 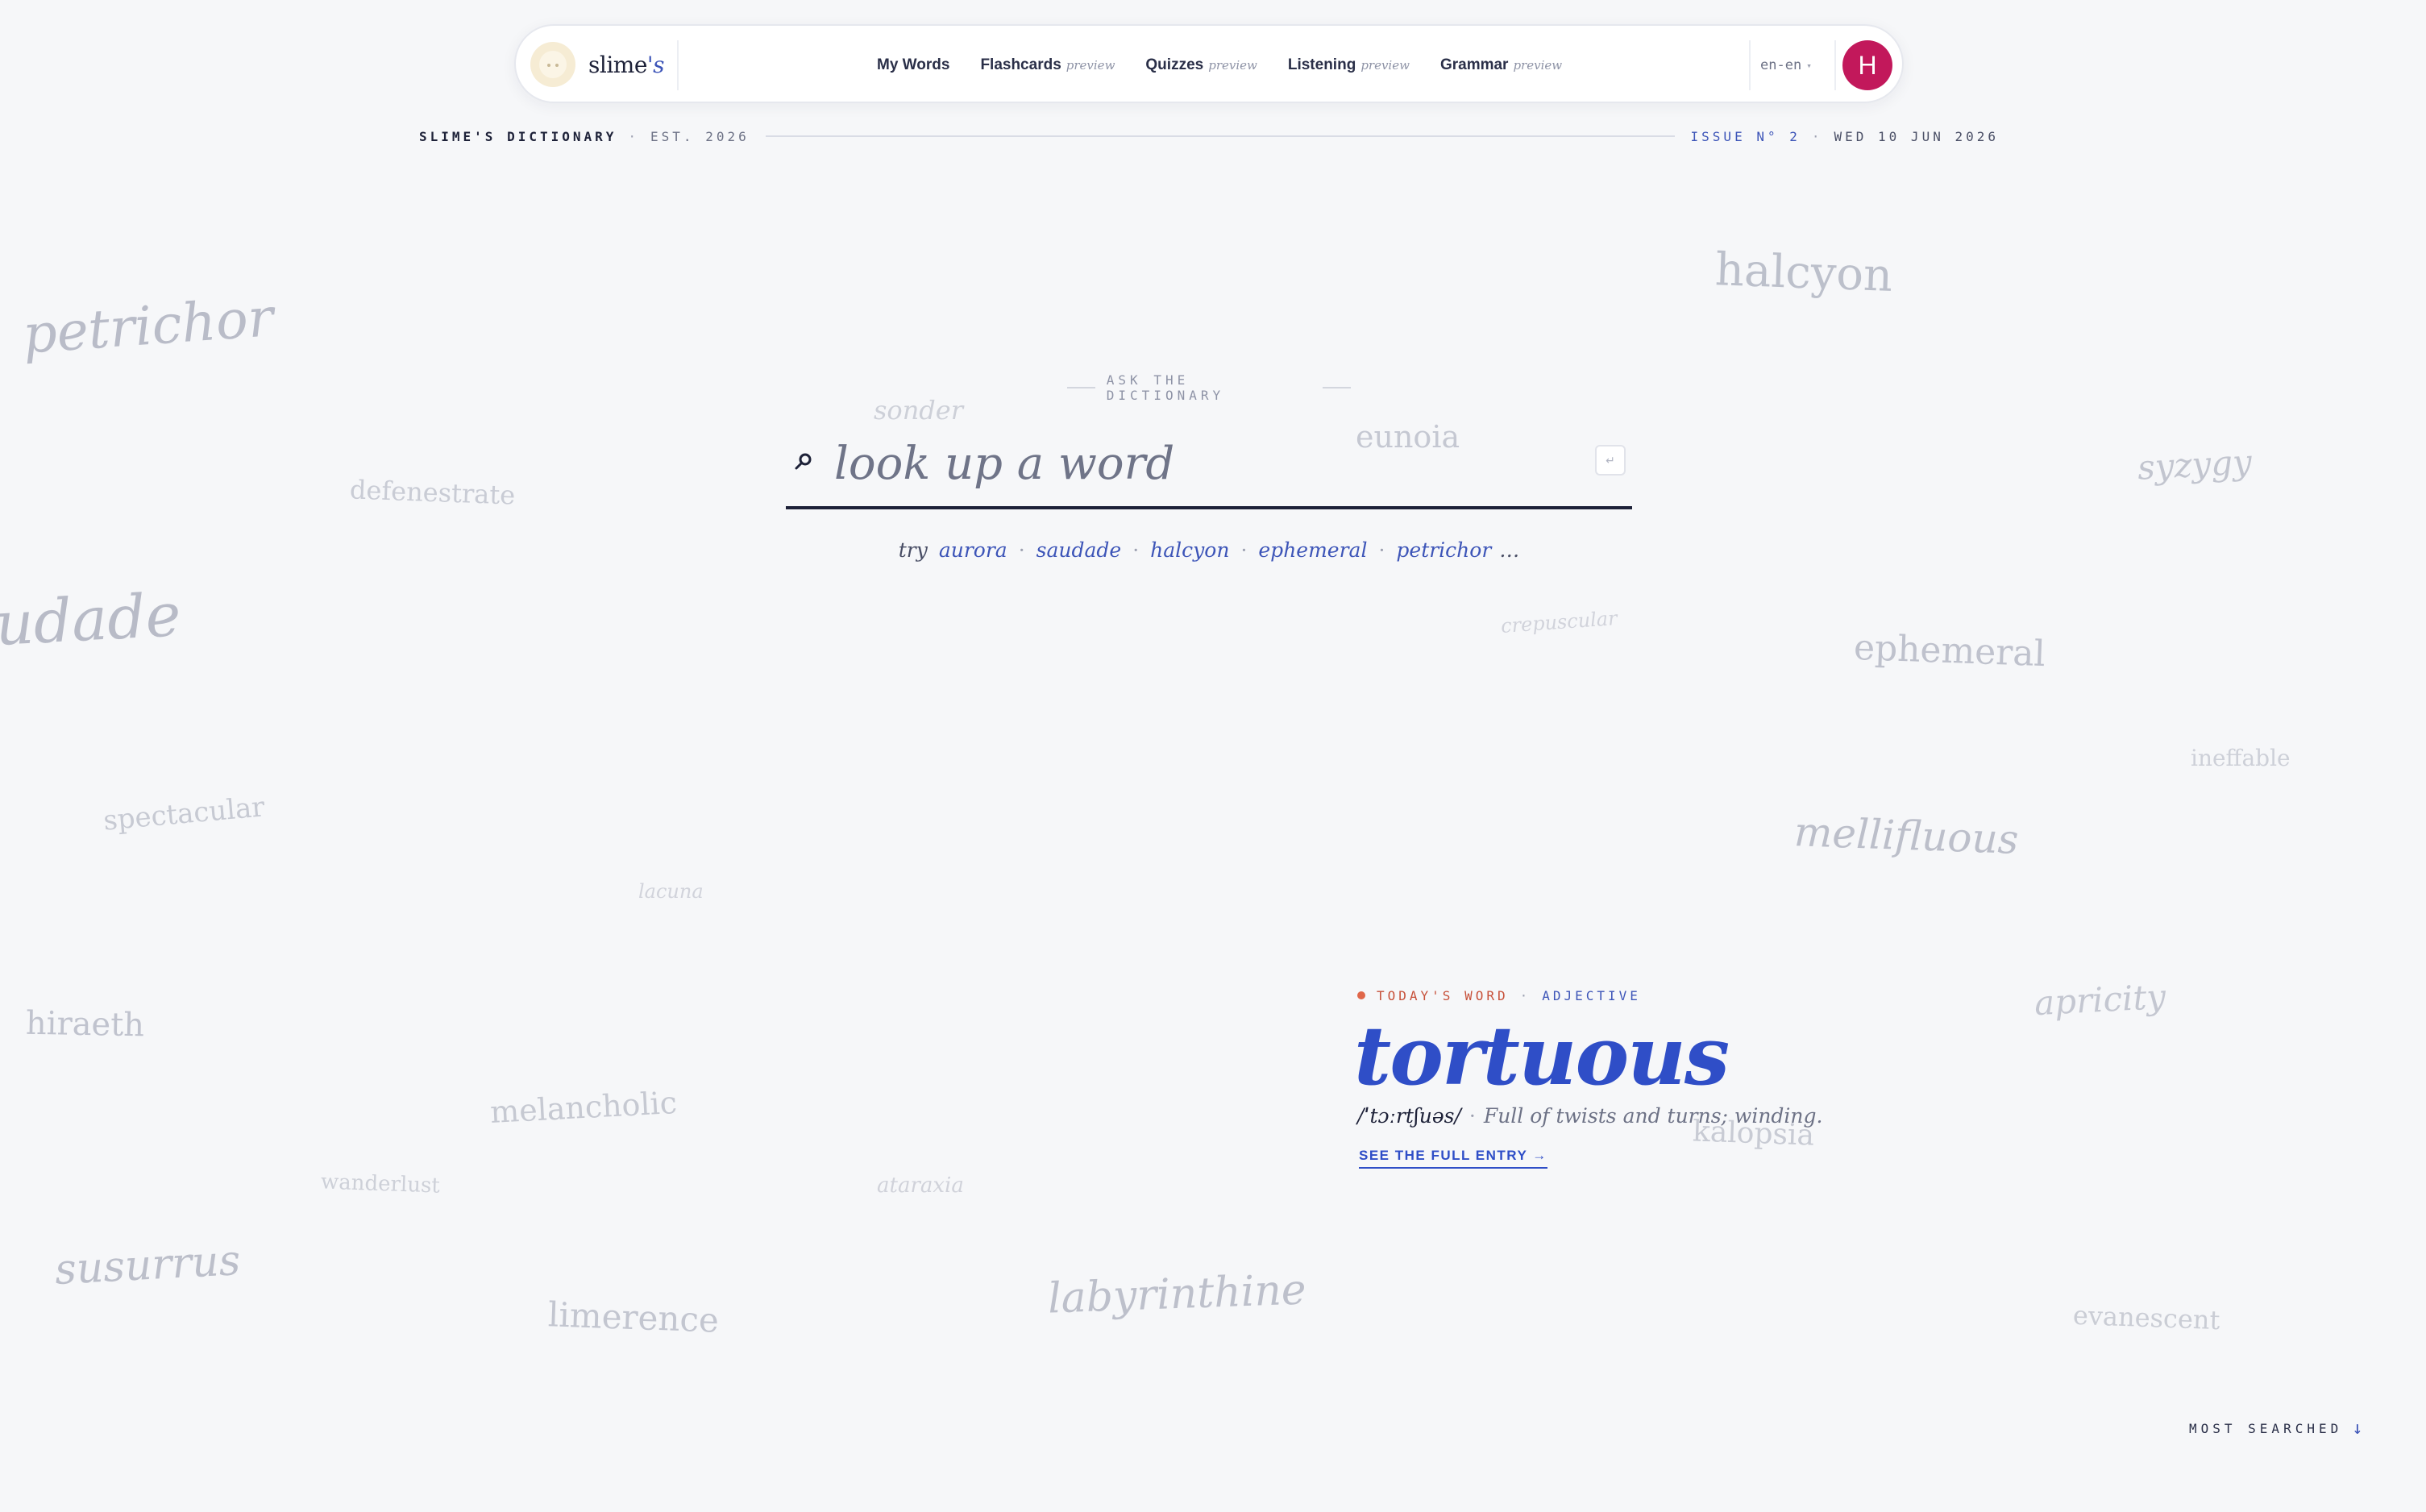 What do you see at coordinates (432, 492) in the screenshot?
I see `floating-word: defenestrate` at bounding box center [432, 492].